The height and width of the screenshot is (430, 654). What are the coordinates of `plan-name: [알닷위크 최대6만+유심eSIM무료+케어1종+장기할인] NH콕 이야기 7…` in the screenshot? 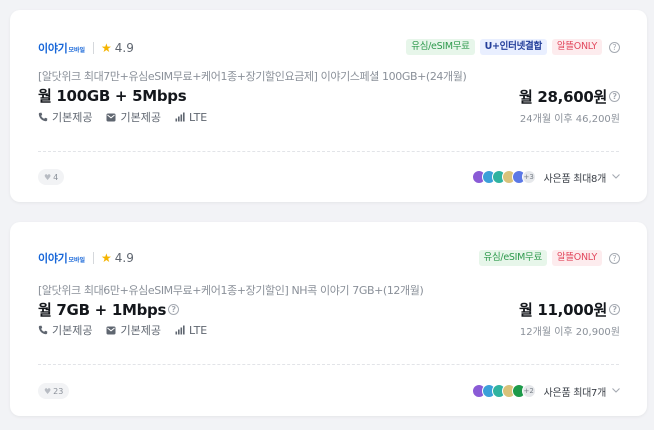 It's located at (231, 290).